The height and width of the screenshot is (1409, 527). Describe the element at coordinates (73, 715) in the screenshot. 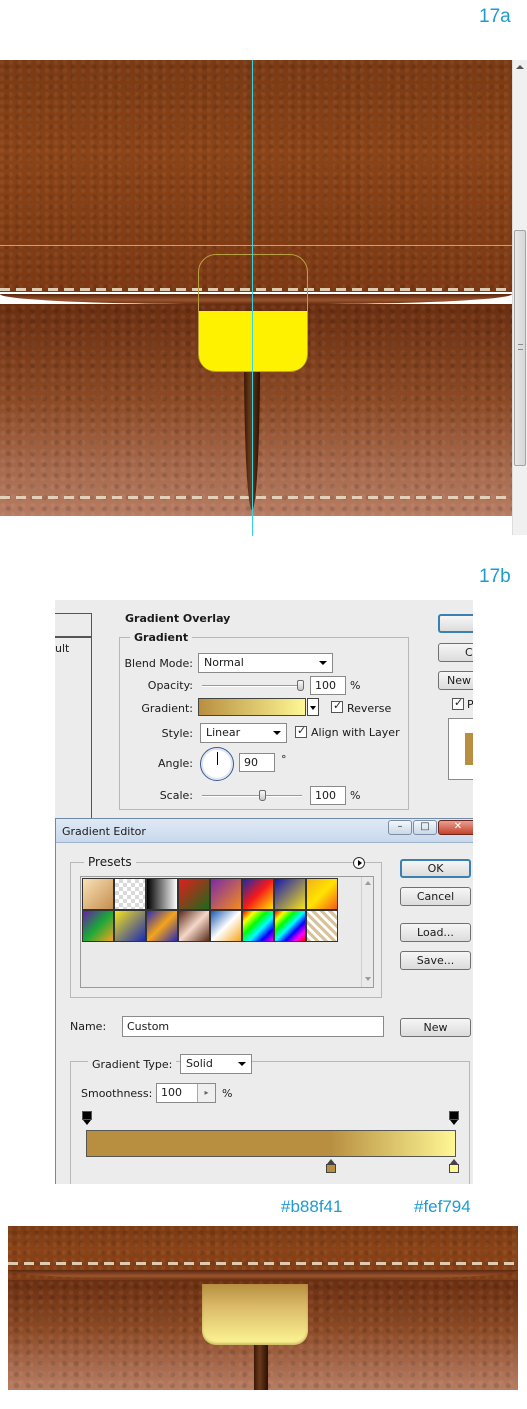

I see `styles-list: ult` at that location.